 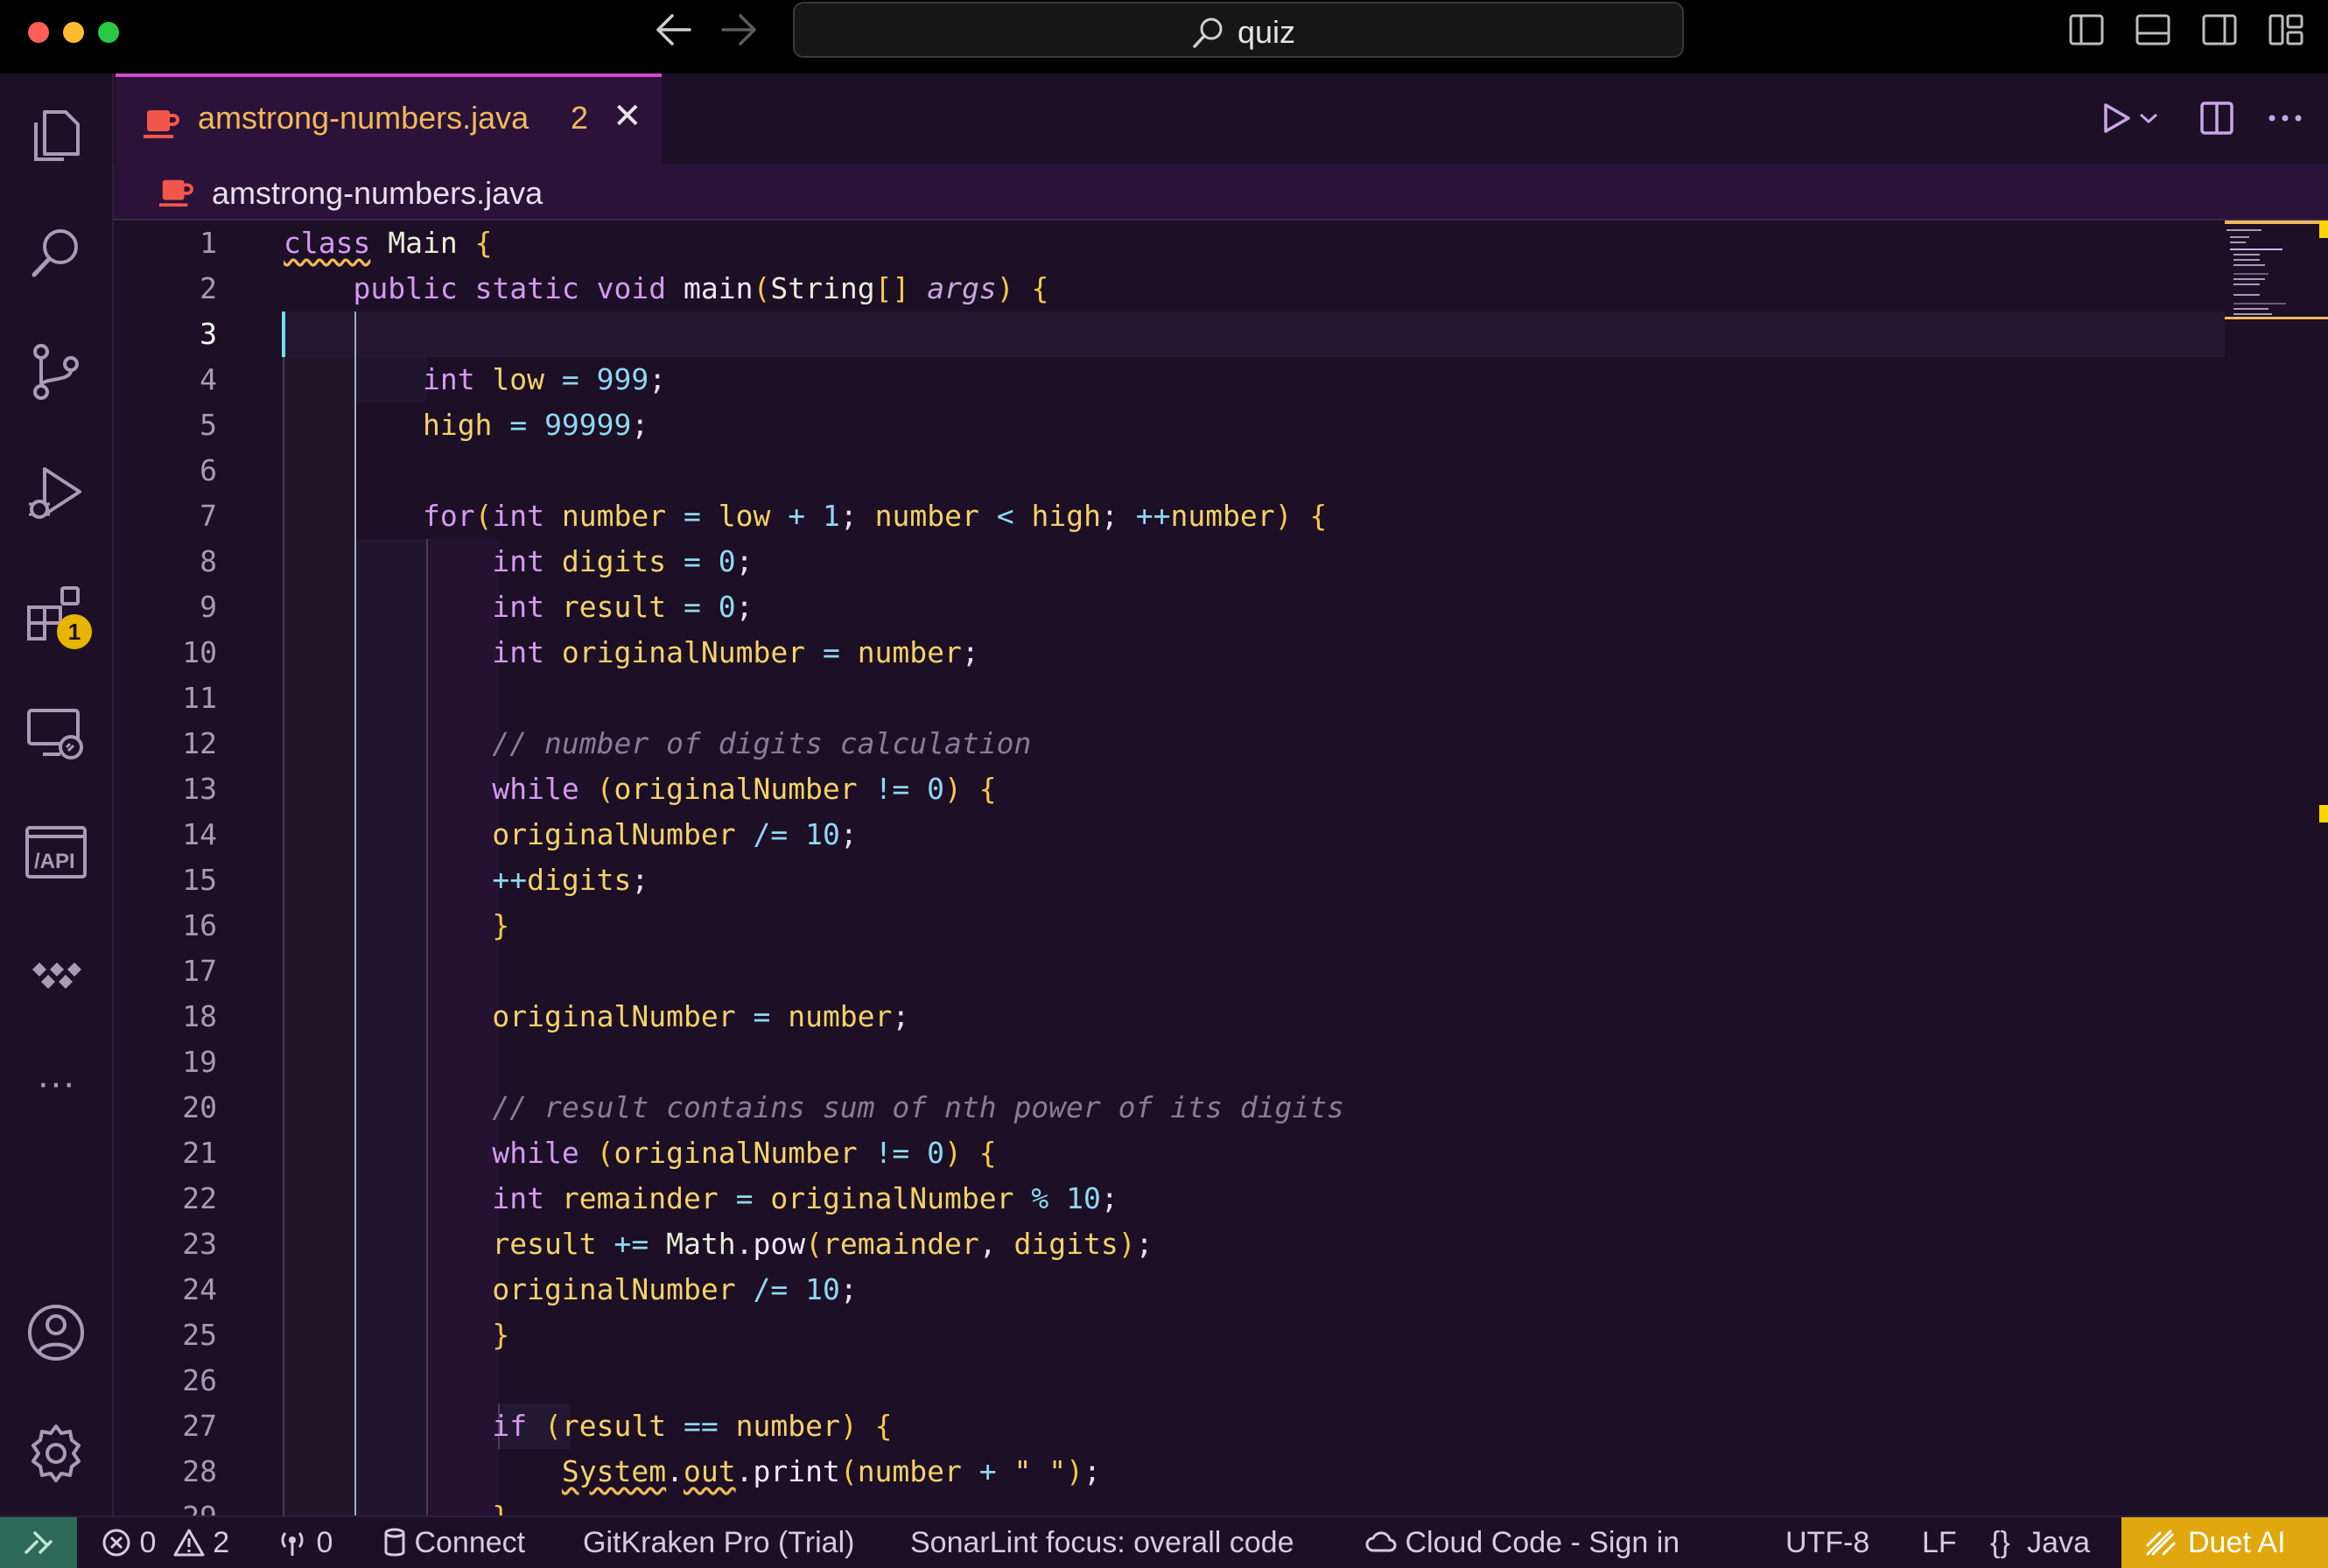 I want to click on code-line: 10 int originalNumber = number;, so click(x=1164, y=653).